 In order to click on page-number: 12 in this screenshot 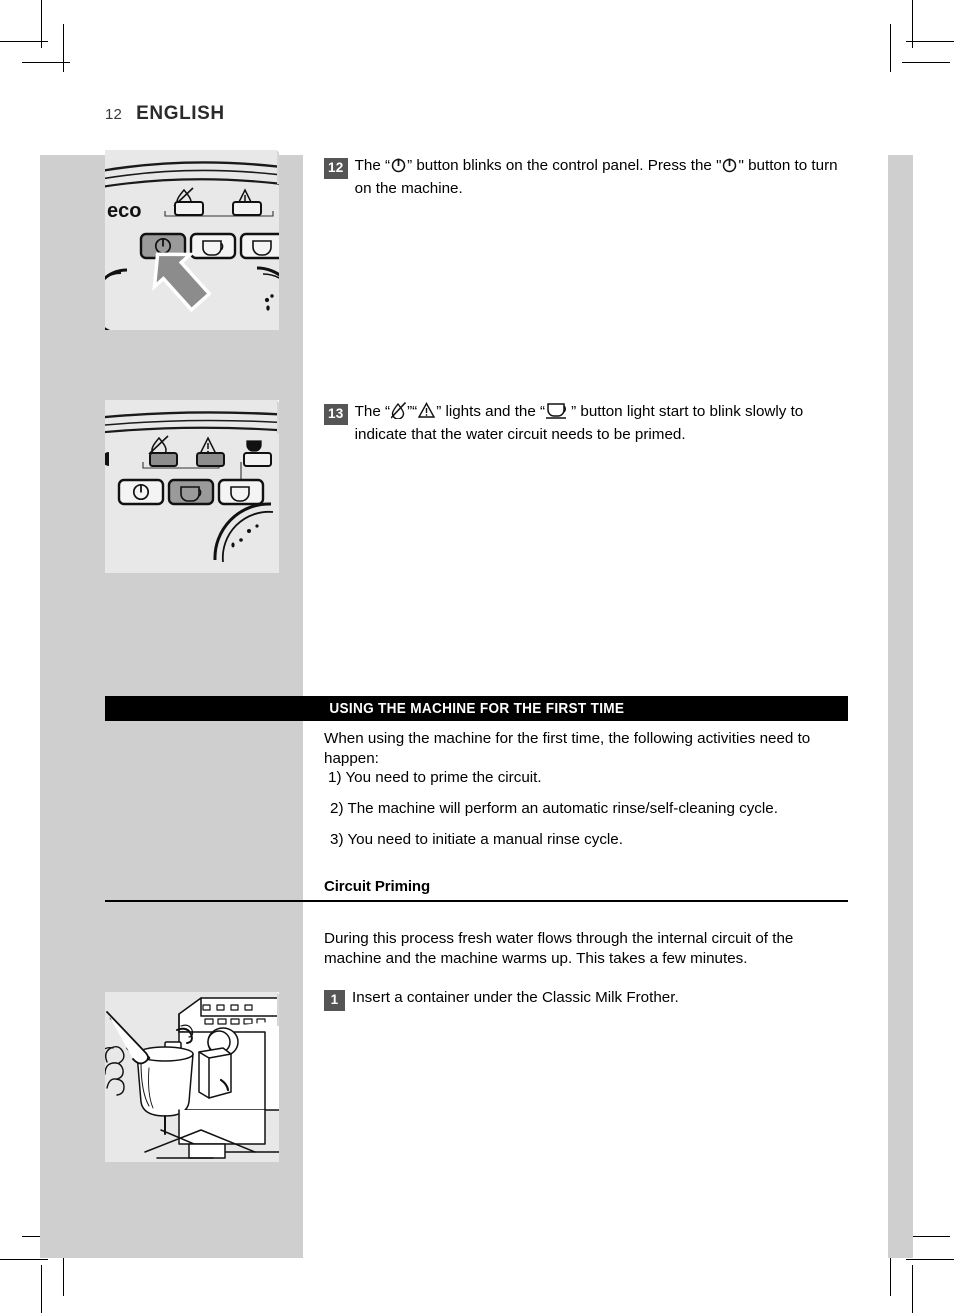, I will do `click(114, 114)`.